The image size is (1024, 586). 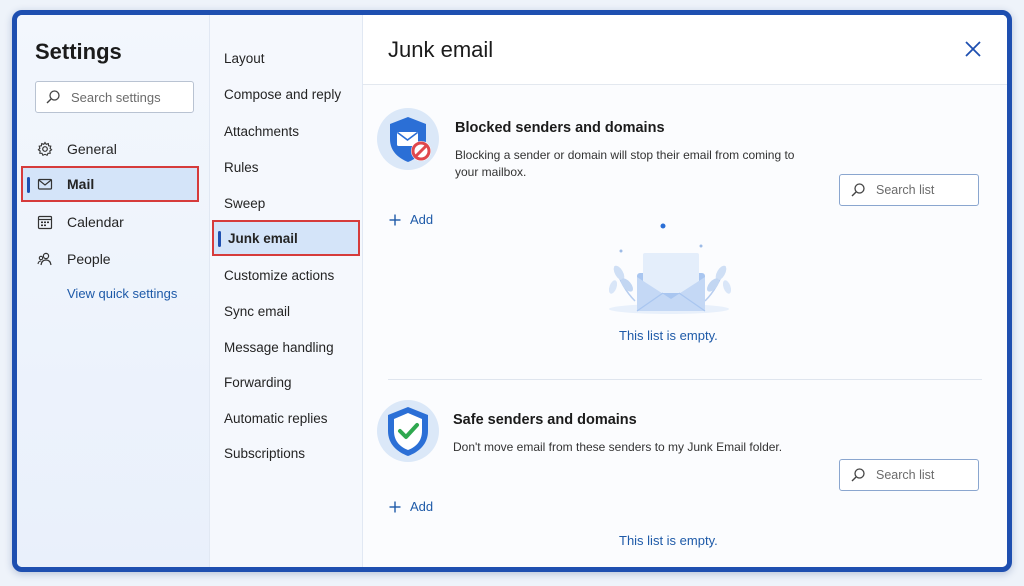 I want to click on mail-nav-sync-email: Sync email, so click(x=257, y=311).